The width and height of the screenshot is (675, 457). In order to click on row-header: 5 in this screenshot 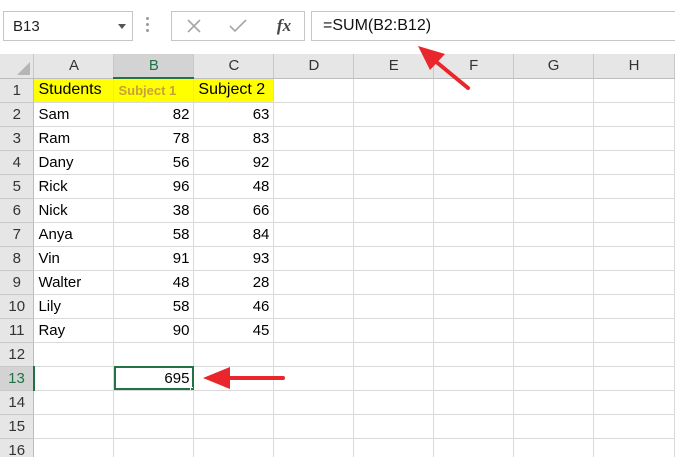, I will do `click(17, 186)`.